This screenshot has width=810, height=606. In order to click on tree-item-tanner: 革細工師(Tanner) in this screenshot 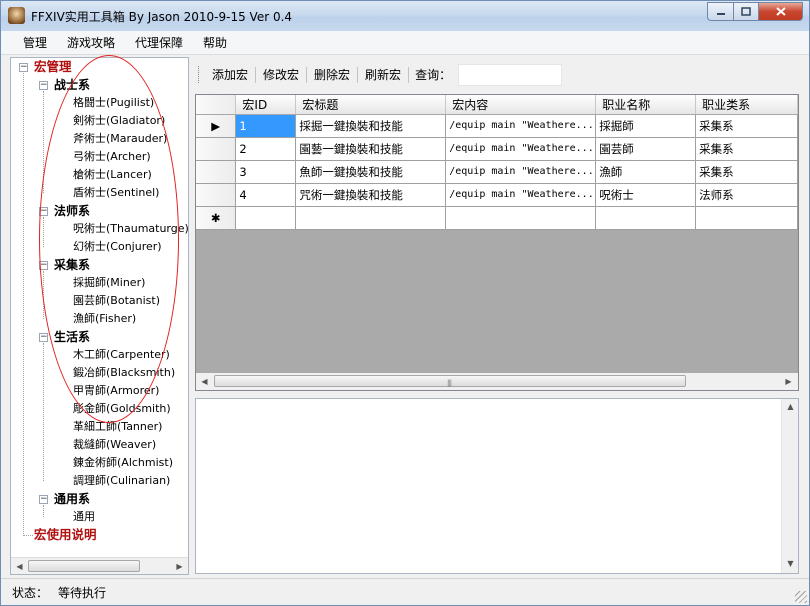, I will do `click(117, 427)`.